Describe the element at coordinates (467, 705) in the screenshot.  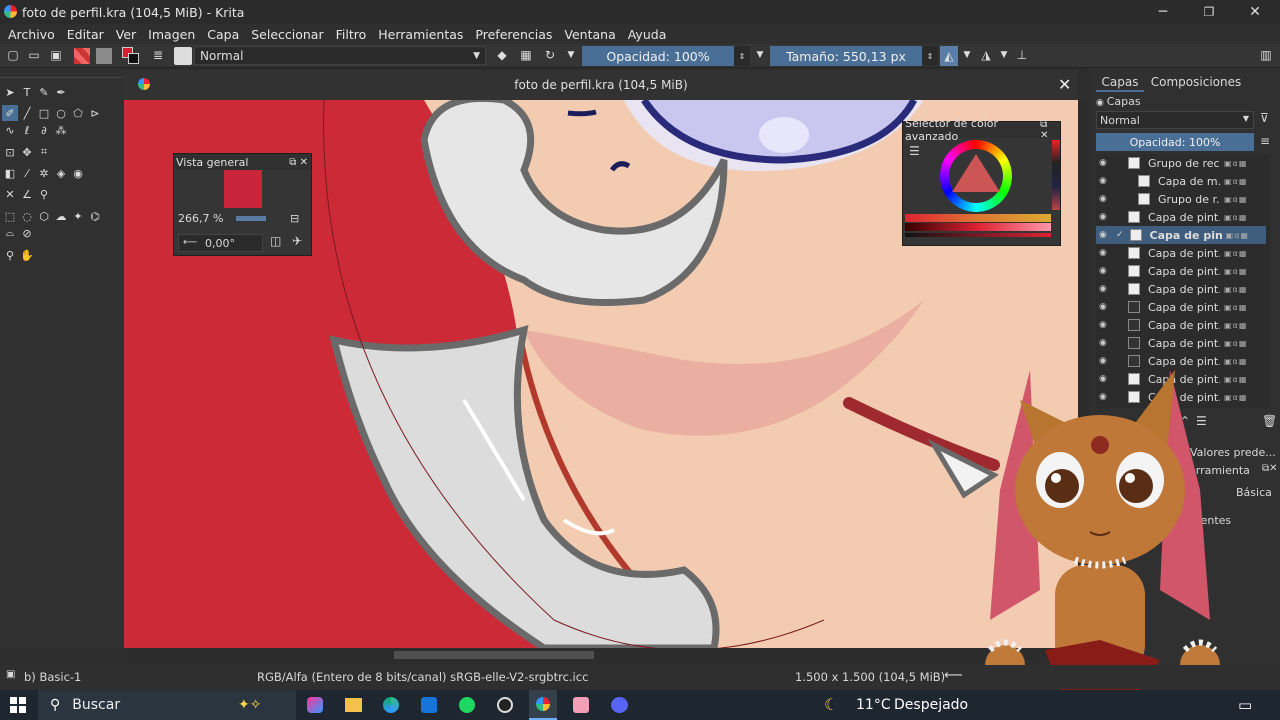
I see `spotify-icon` at that location.